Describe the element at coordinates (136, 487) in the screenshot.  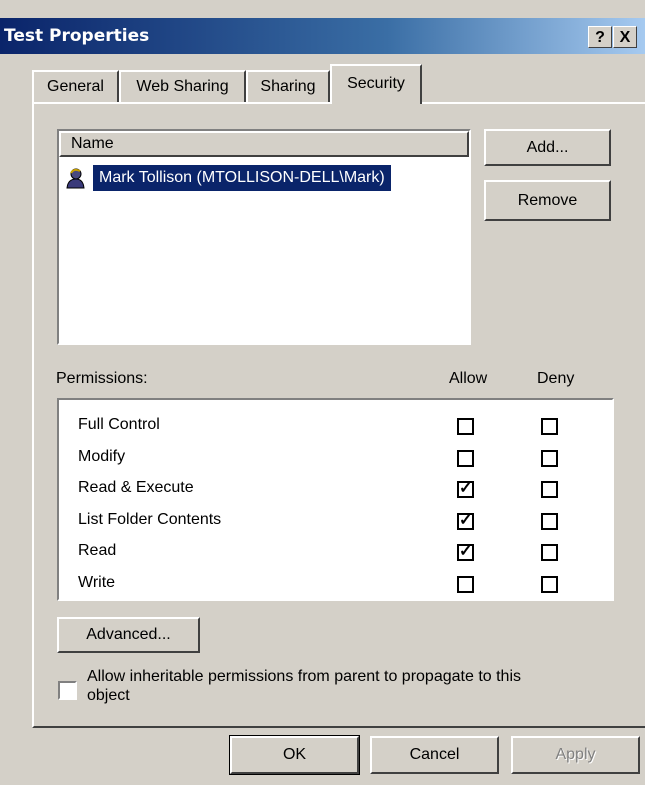
I see `permission-name: Read & Execute` at that location.